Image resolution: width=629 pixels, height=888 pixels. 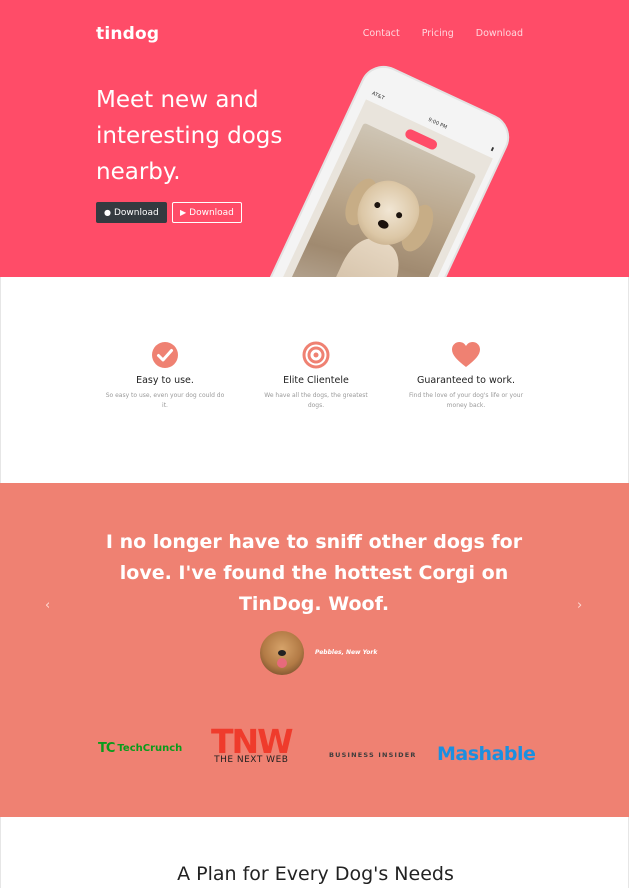 I want to click on feature-title: Guaranteed to work., so click(x=466, y=380).